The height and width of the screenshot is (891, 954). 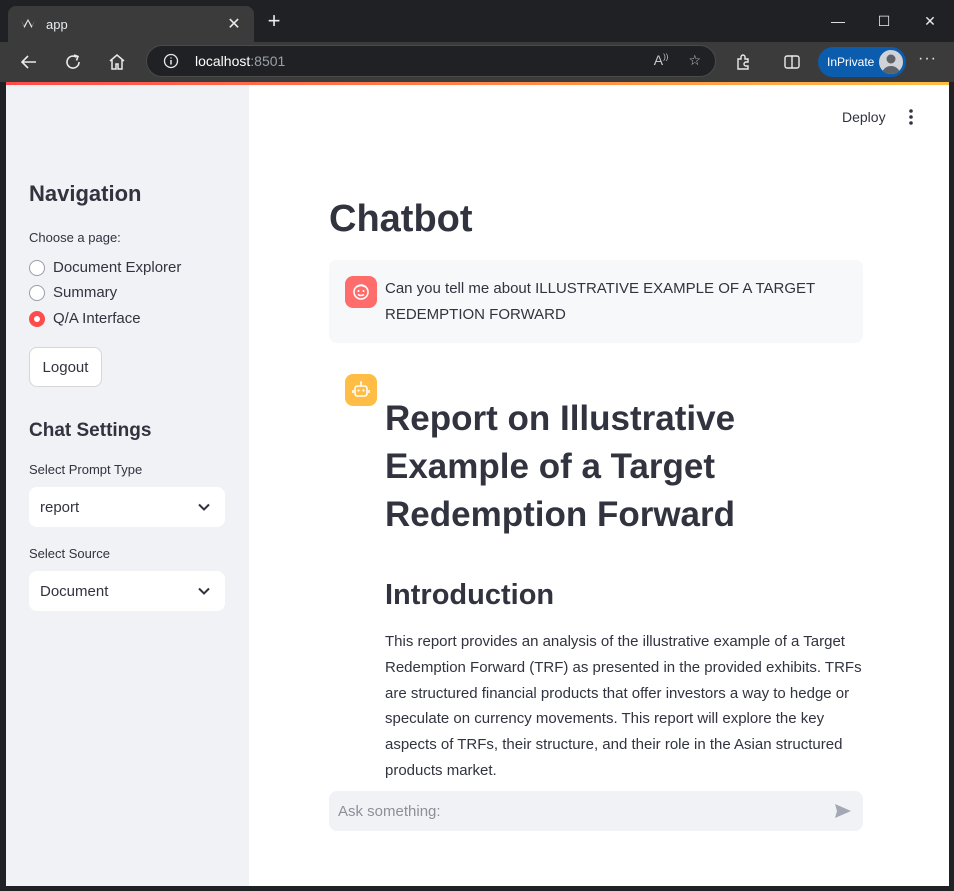 What do you see at coordinates (37, 318) in the screenshot?
I see `radio-circle-selected` at bounding box center [37, 318].